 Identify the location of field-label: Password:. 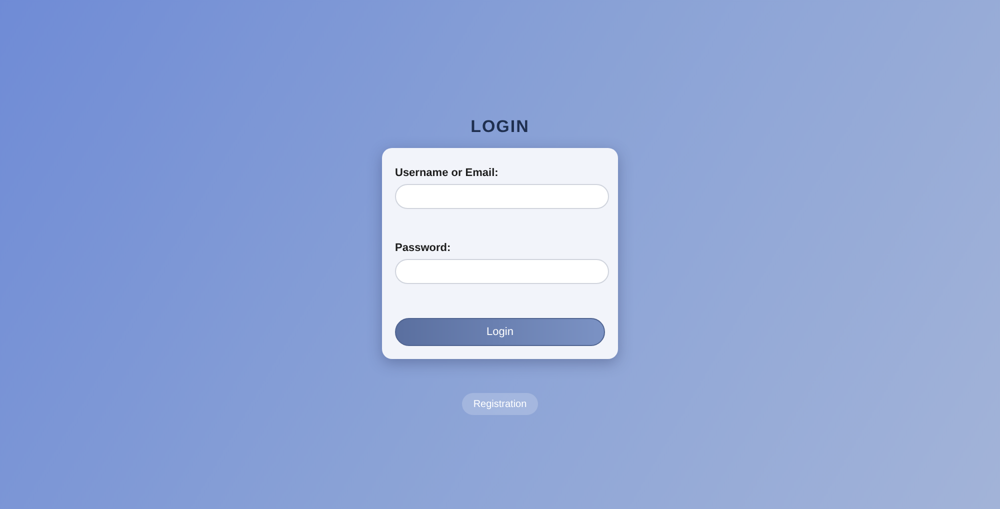
(423, 248).